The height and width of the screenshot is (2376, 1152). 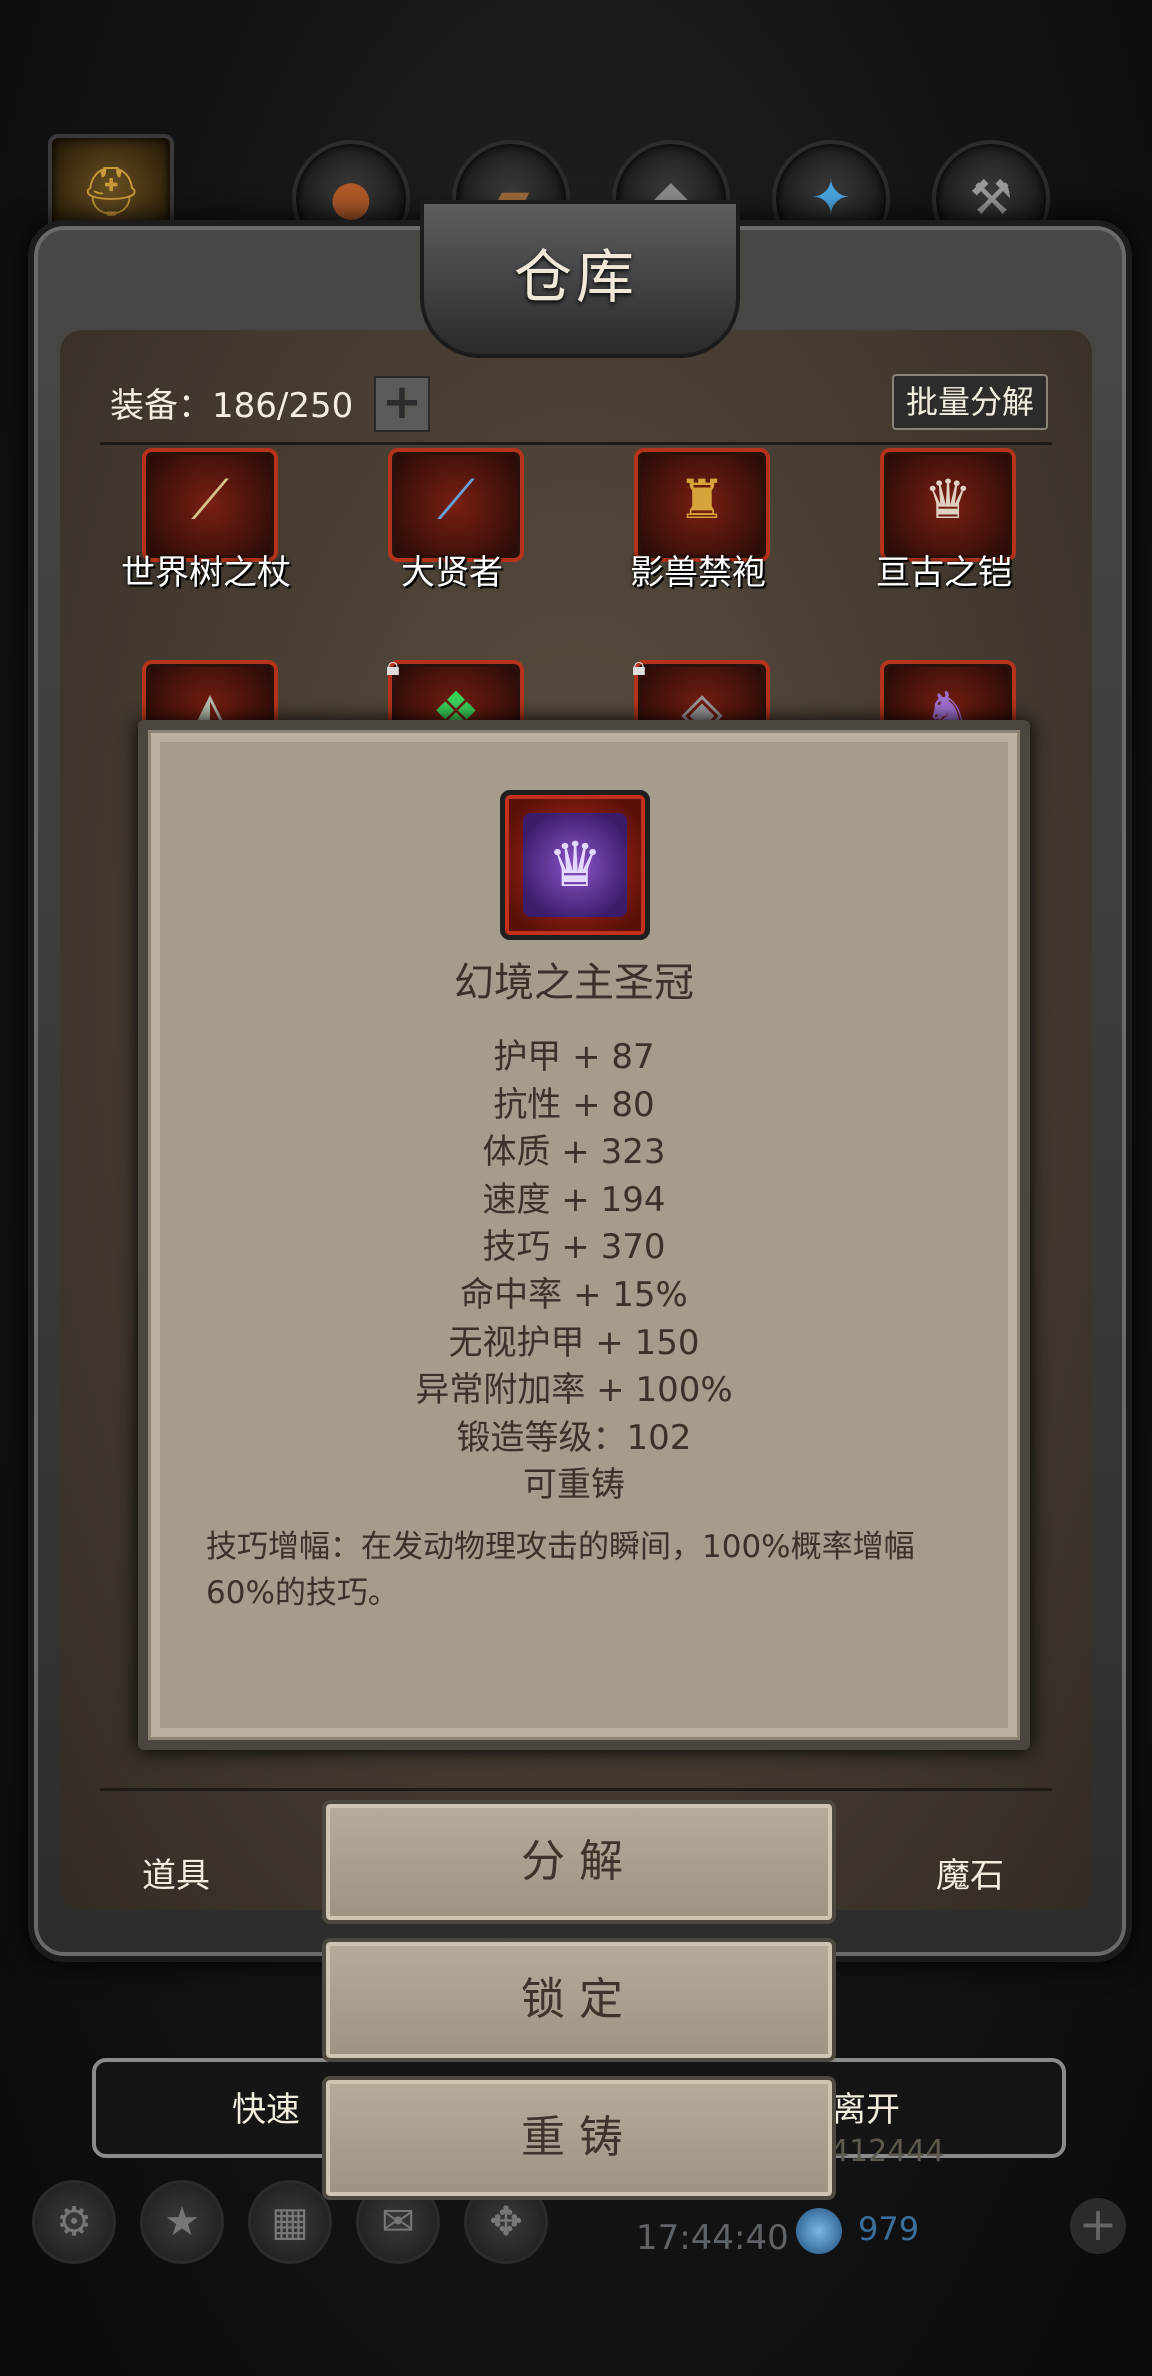 I want to click on quick-decompose-button: 快速, so click(x=266, y=2106).